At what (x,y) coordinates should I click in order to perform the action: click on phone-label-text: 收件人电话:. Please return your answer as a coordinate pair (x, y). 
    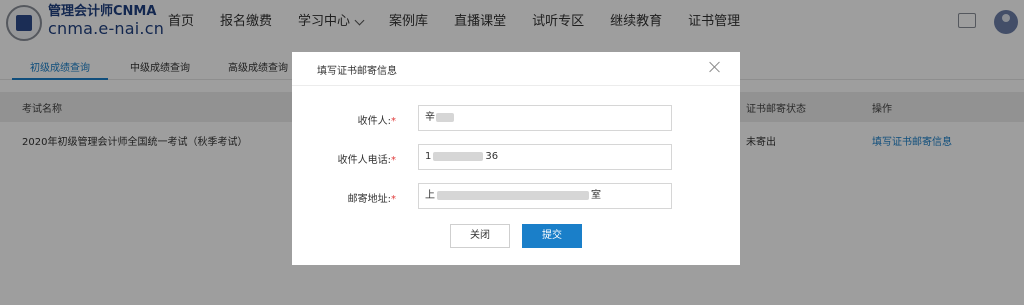
    Looking at the image, I should click on (364, 160).